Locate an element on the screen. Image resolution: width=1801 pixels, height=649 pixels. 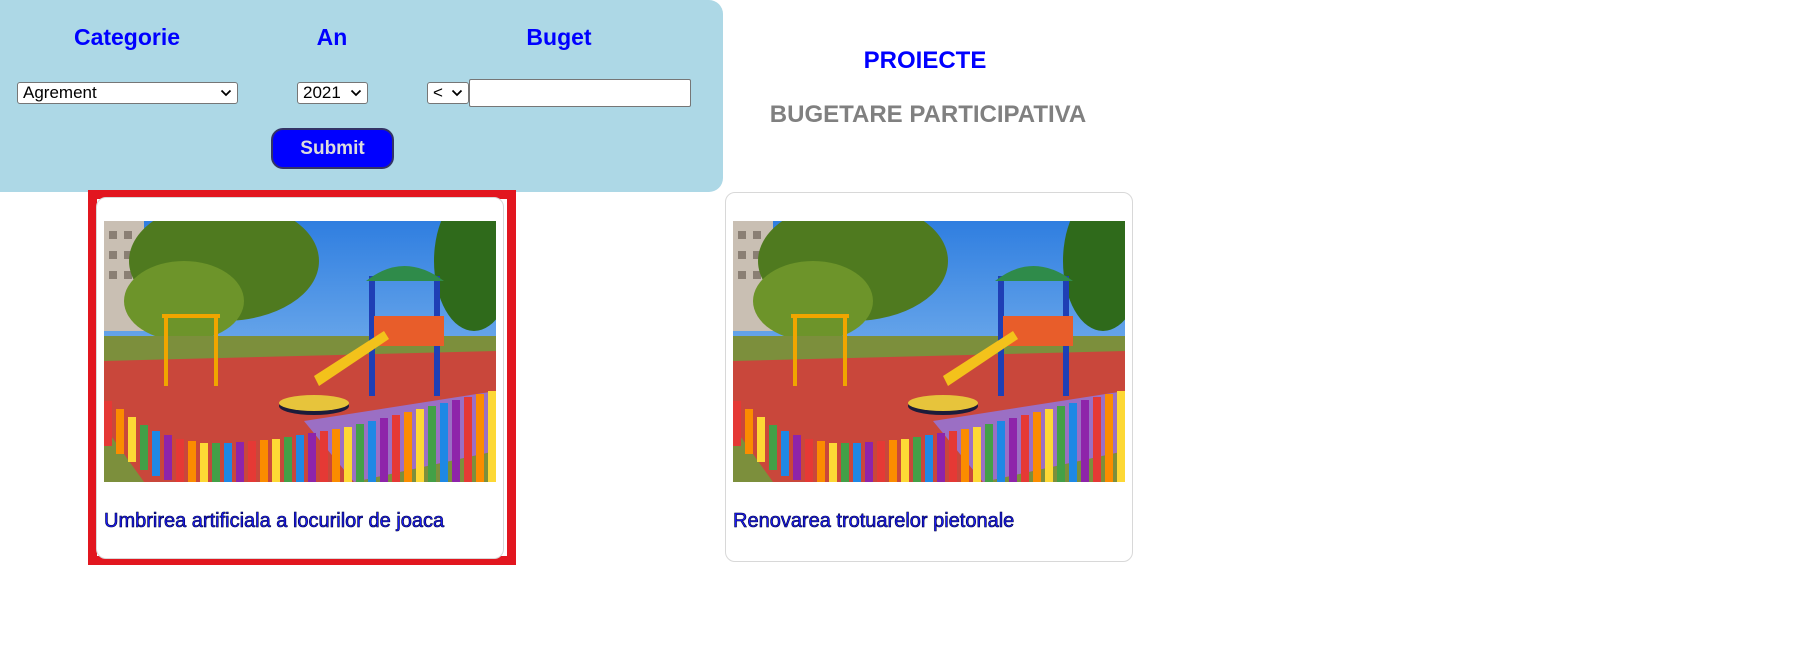
budget-label: Buget is located at coordinates (559, 37).